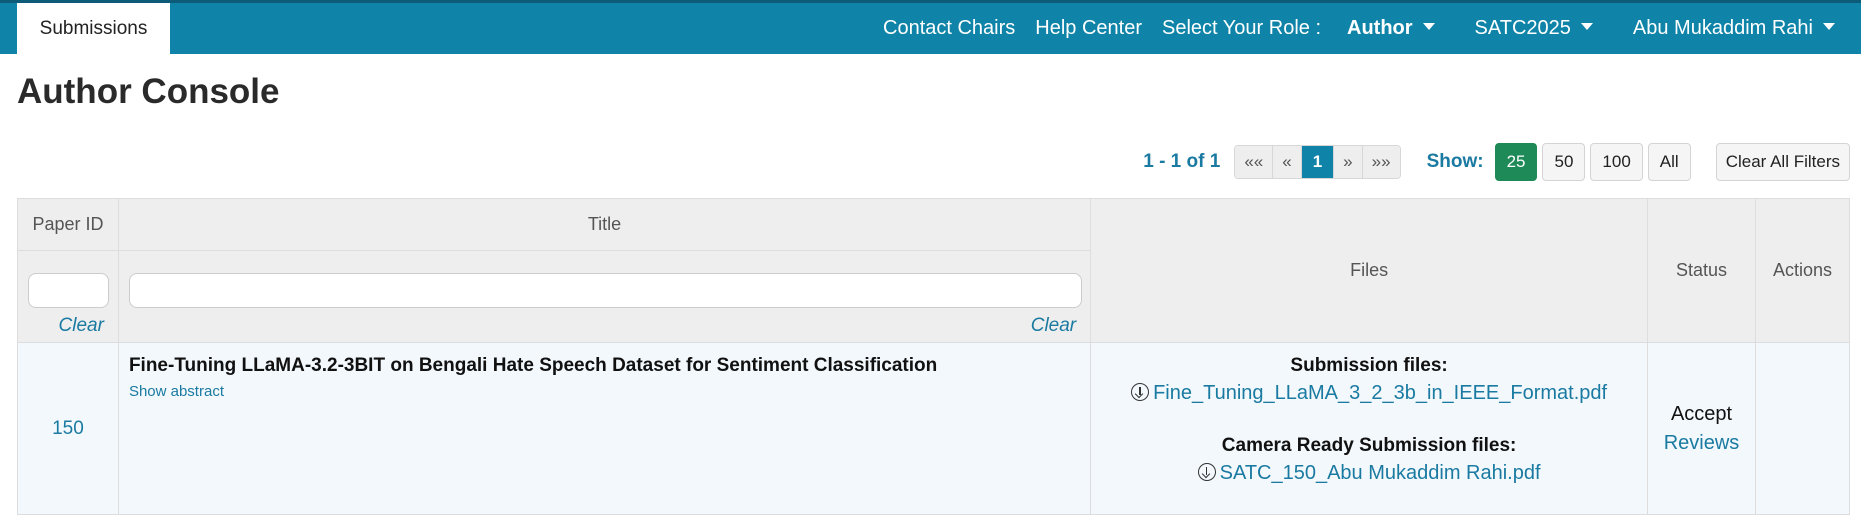 The width and height of the screenshot is (1861, 522). What do you see at coordinates (1516, 162) in the screenshot?
I see `show-25-button: 25` at bounding box center [1516, 162].